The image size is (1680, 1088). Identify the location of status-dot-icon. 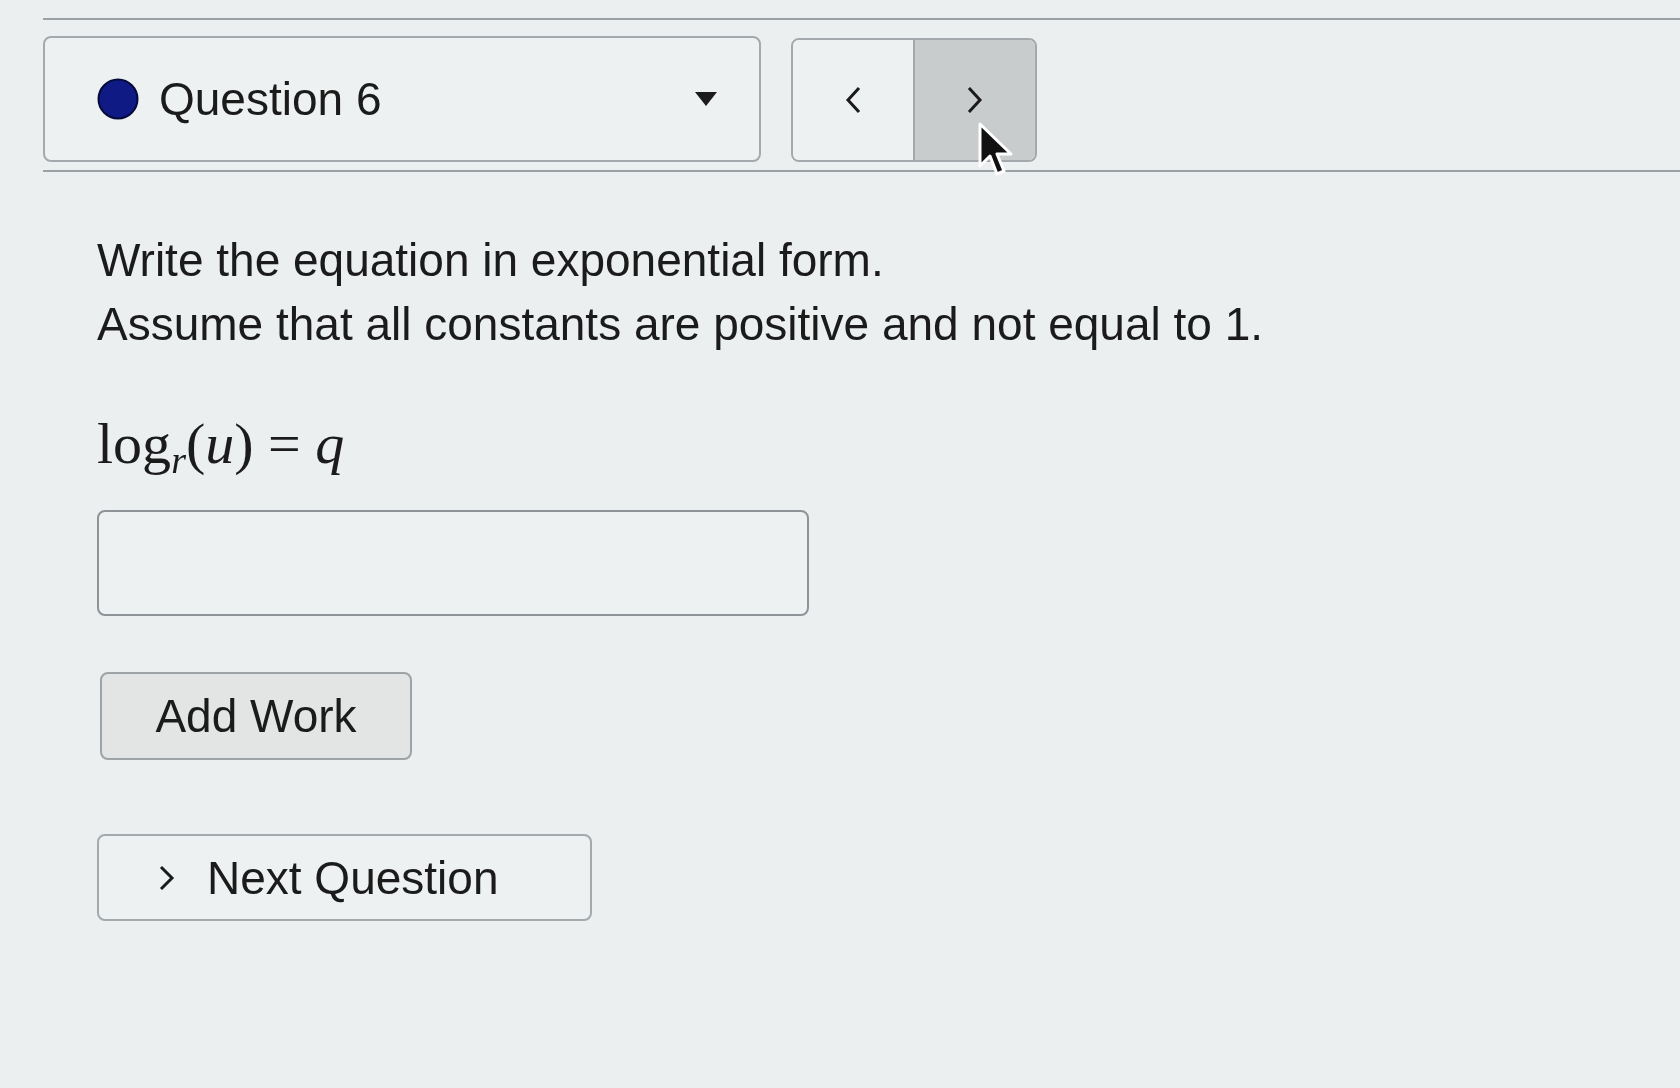
(118, 99).